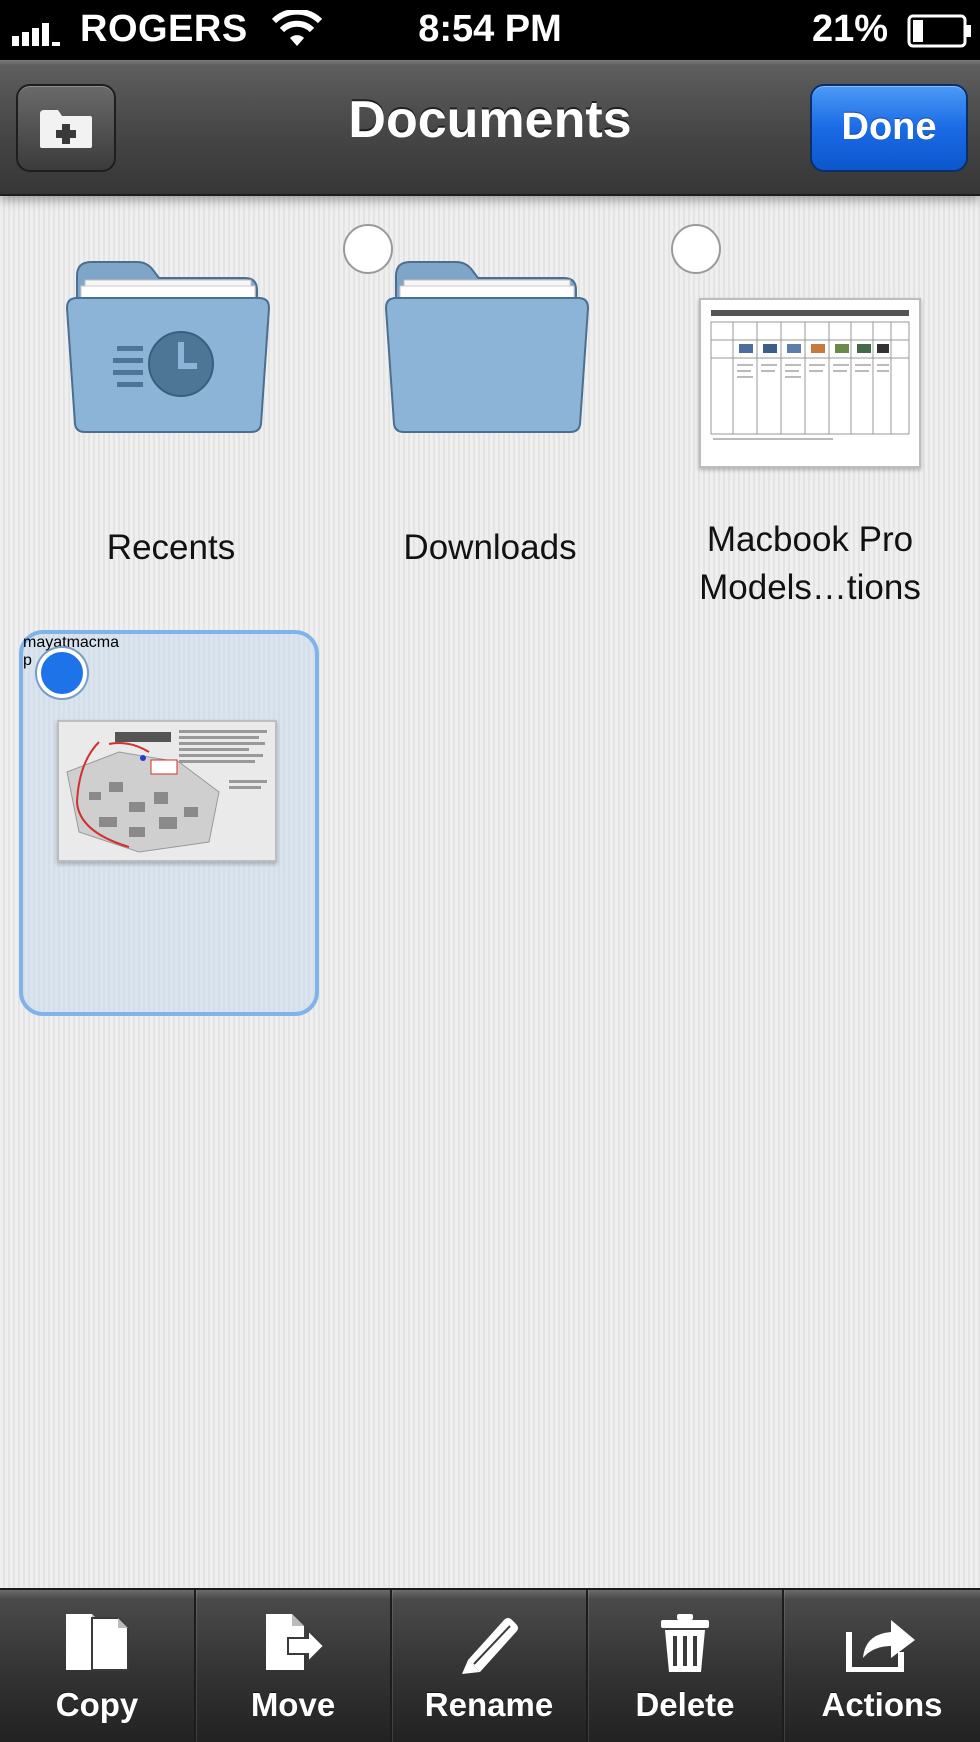 Image resolution: width=980 pixels, height=1742 pixels. I want to click on rename-button: Rename, so click(490, 1666).